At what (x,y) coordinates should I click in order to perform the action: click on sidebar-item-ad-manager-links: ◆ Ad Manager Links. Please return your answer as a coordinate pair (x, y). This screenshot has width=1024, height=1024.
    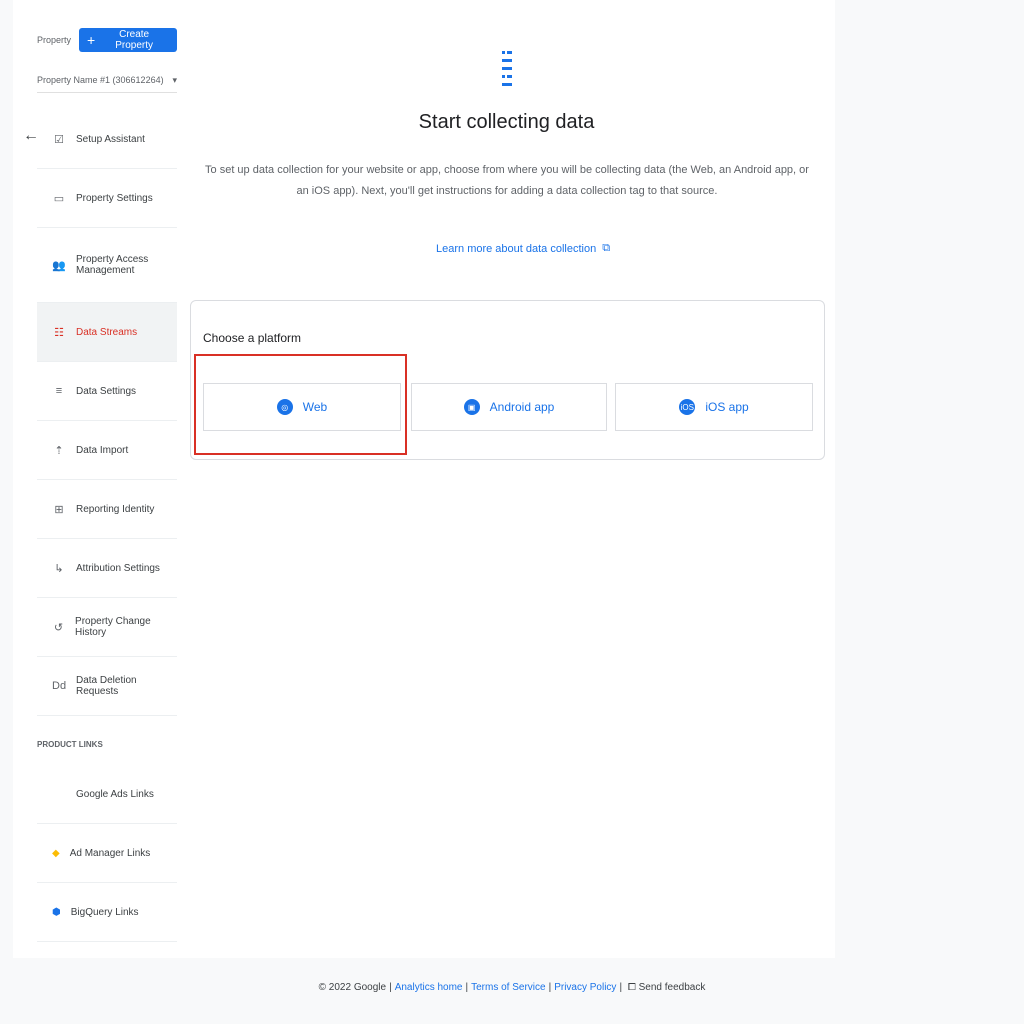
    Looking at the image, I should click on (107, 853).